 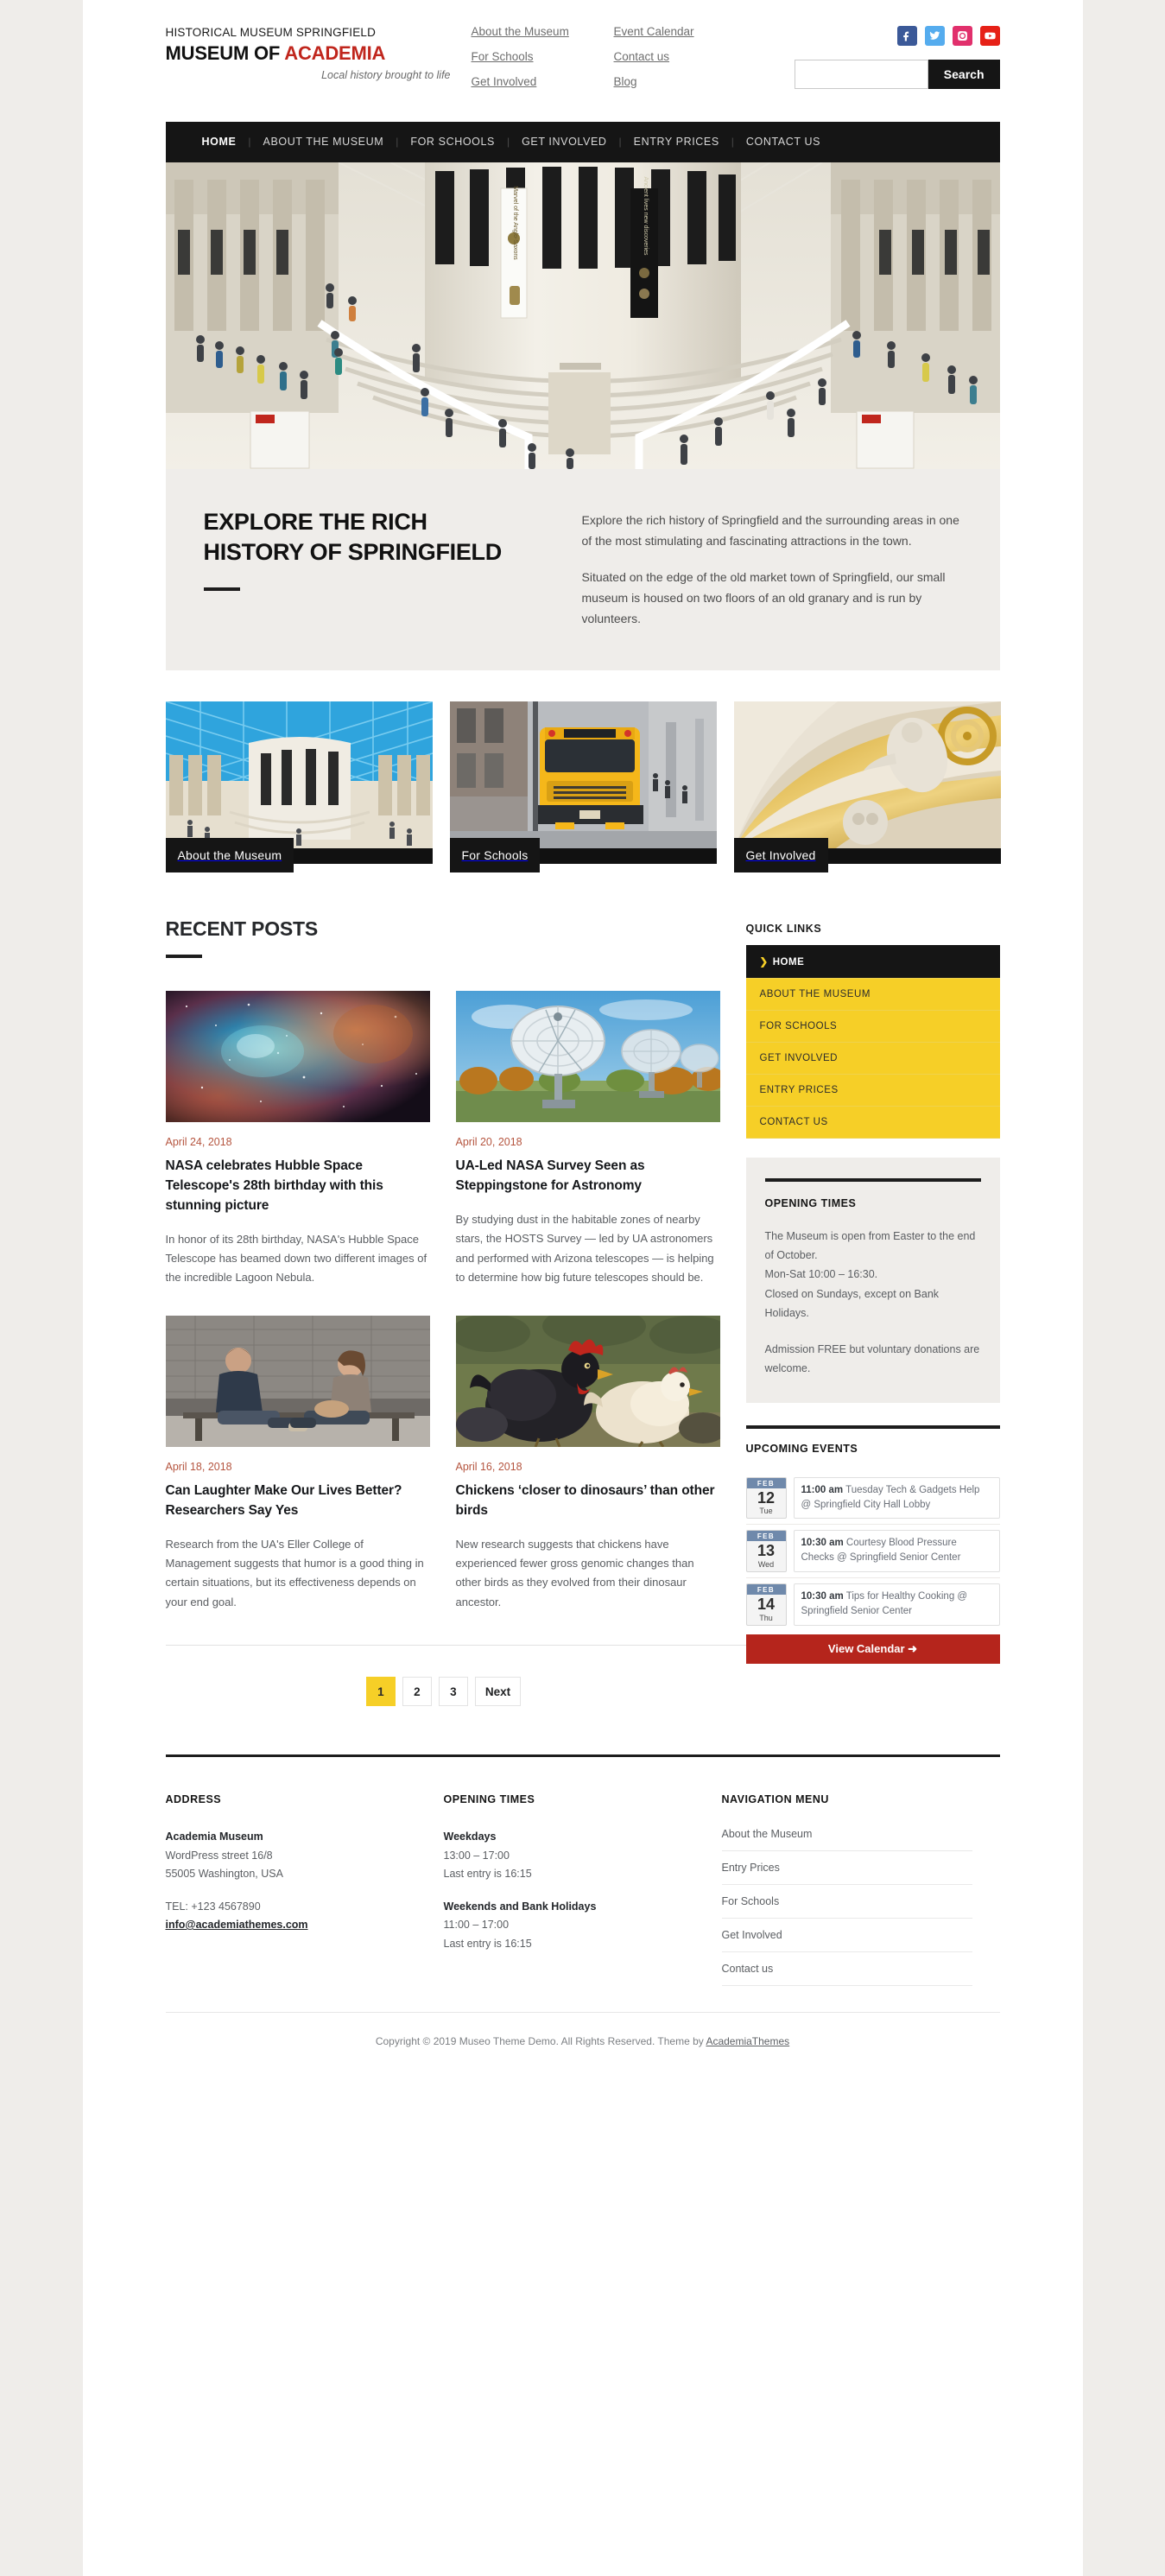 I want to click on footer-telephone: TEL: +123 4567890, so click(x=213, y=1906).